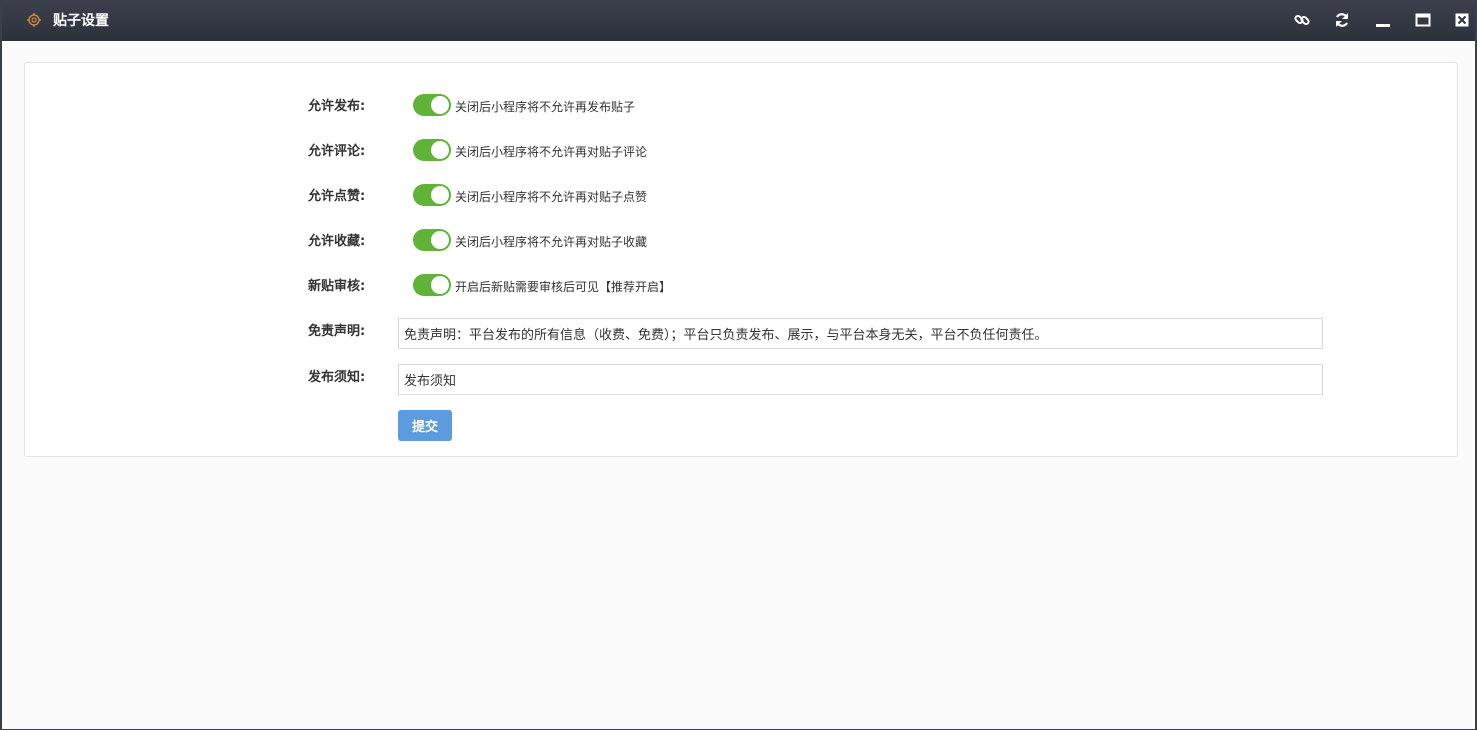 This screenshot has height=730, width=1477. I want to click on allow-favorite-hint: 关闭后小程序将不允许再对贴子收藏, so click(551, 242).